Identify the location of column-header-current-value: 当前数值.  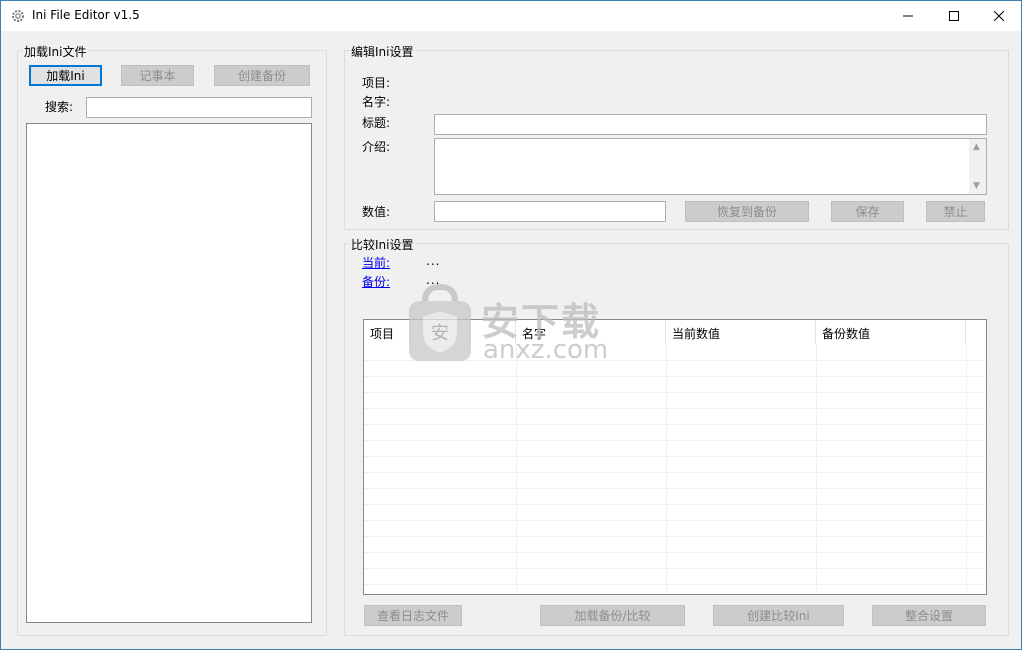
(741, 332).